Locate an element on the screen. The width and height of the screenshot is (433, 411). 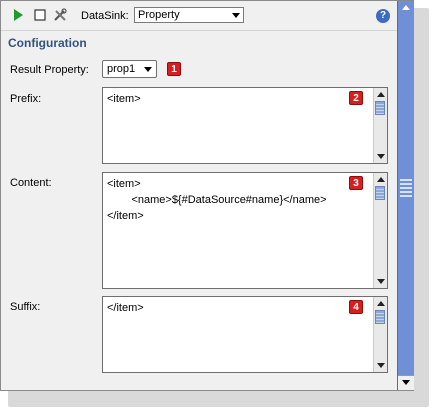
toolbar: DataSink: Property ? is located at coordinates (199, 16).